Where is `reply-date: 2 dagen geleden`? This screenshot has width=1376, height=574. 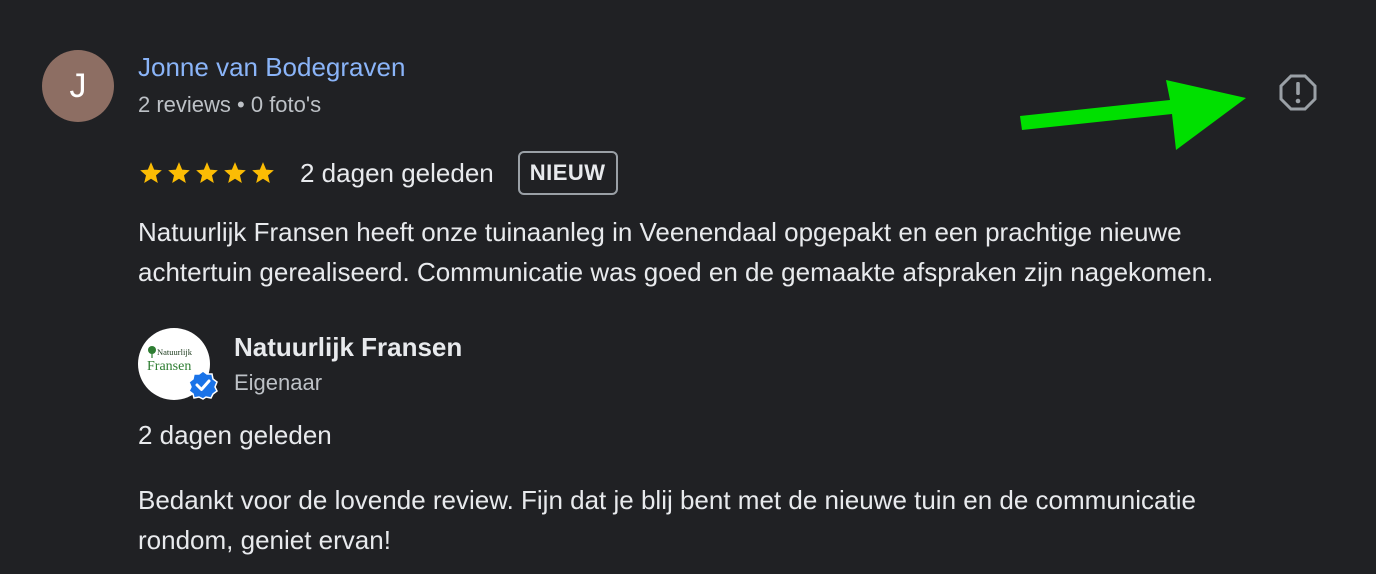
reply-date: 2 dagen geleden is located at coordinates (235, 435).